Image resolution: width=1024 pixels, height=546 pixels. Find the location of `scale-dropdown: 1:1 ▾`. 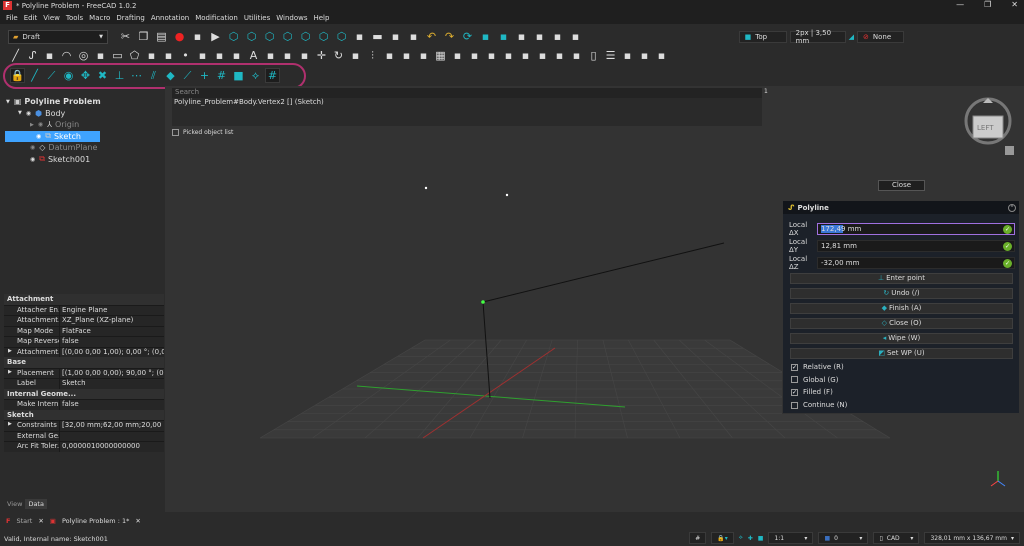

scale-dropdown: 1:1 ▾ is located at coordinates (791, 538).